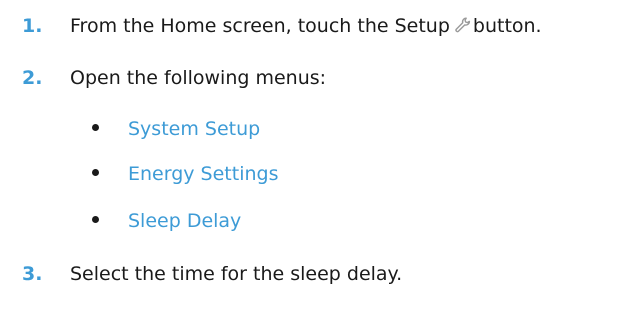 The width and height of the screenshot is (635, 330). Describe the element at coordinates (184, 221) in the screenshot. I see `menu-link-sleep-delay: Sleep Delay` at that location.